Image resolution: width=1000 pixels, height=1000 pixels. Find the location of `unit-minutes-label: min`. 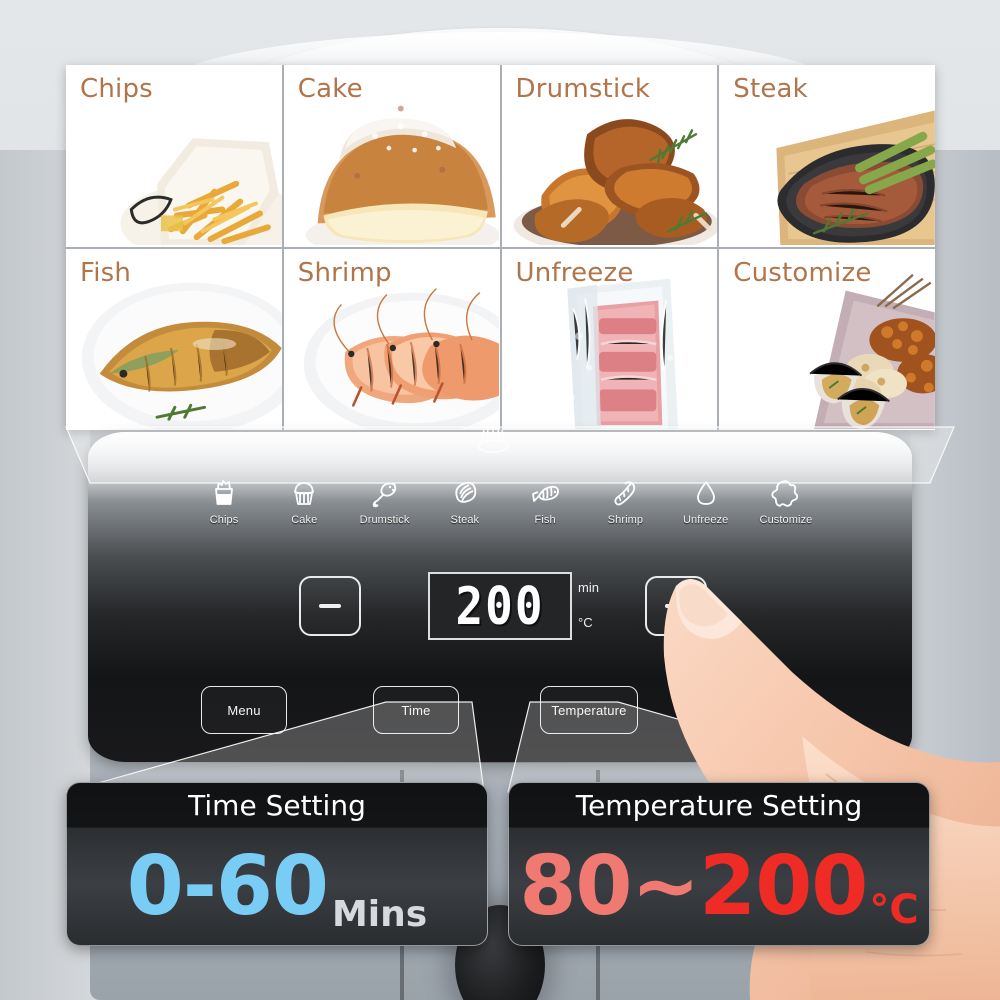

unit-minutes-label: min is located at coordinates (588, 587).